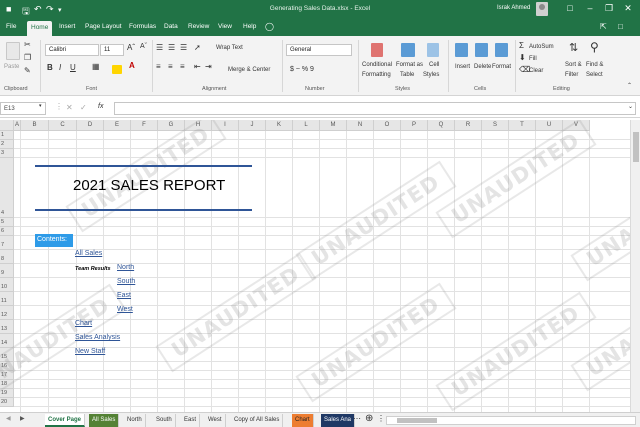 The height and width of the screenshot is (427, 640). Describe the element at coordinates (629, 85) in the screenshot. I see `collapse-ribbon-icon: ⌃` at that location.